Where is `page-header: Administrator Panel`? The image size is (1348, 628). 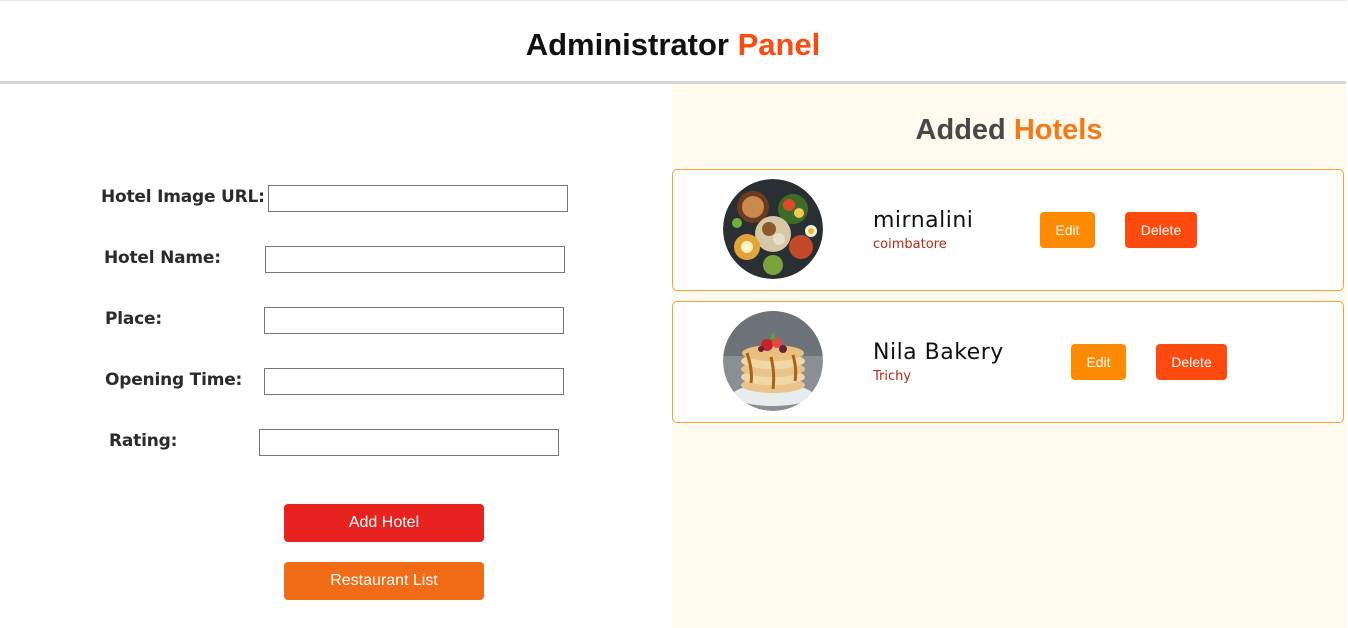
page-header: Administrator Panel is located at coordinates (673, 42).